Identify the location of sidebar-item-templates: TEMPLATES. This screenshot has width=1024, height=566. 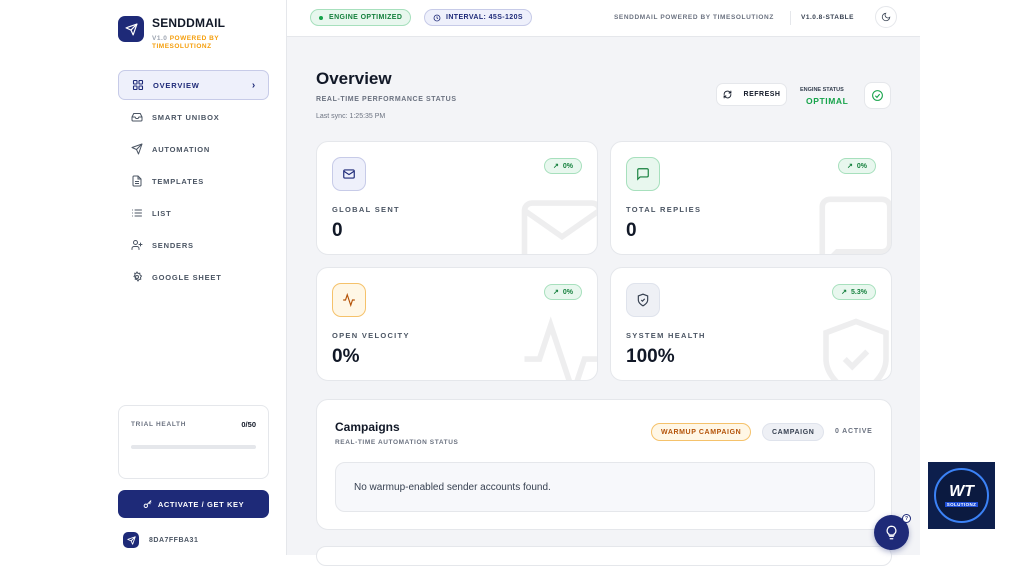
(193, 181).